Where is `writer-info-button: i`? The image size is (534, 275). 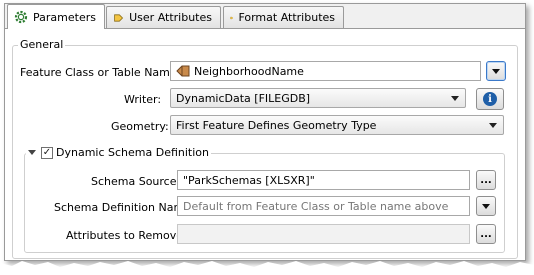 writer-info-button: i is located at coordinates (490, 99).